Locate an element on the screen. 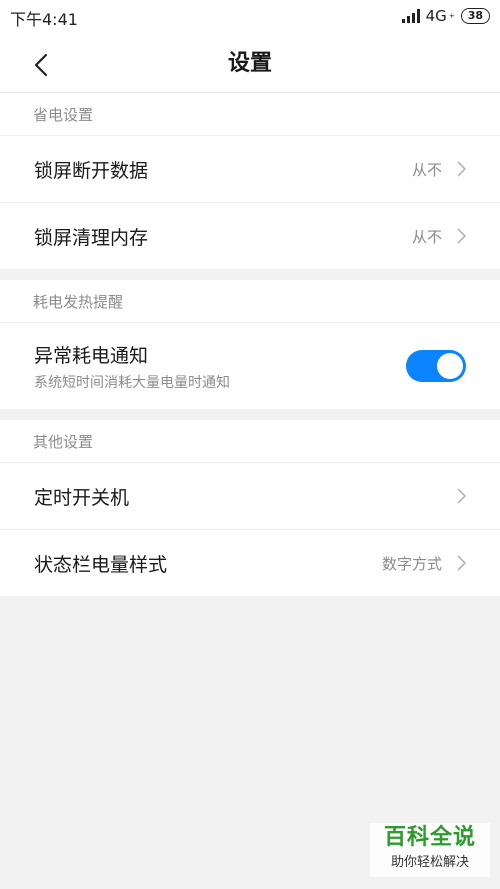  abnormal-power-toggle is located at coordinates (436, 366).